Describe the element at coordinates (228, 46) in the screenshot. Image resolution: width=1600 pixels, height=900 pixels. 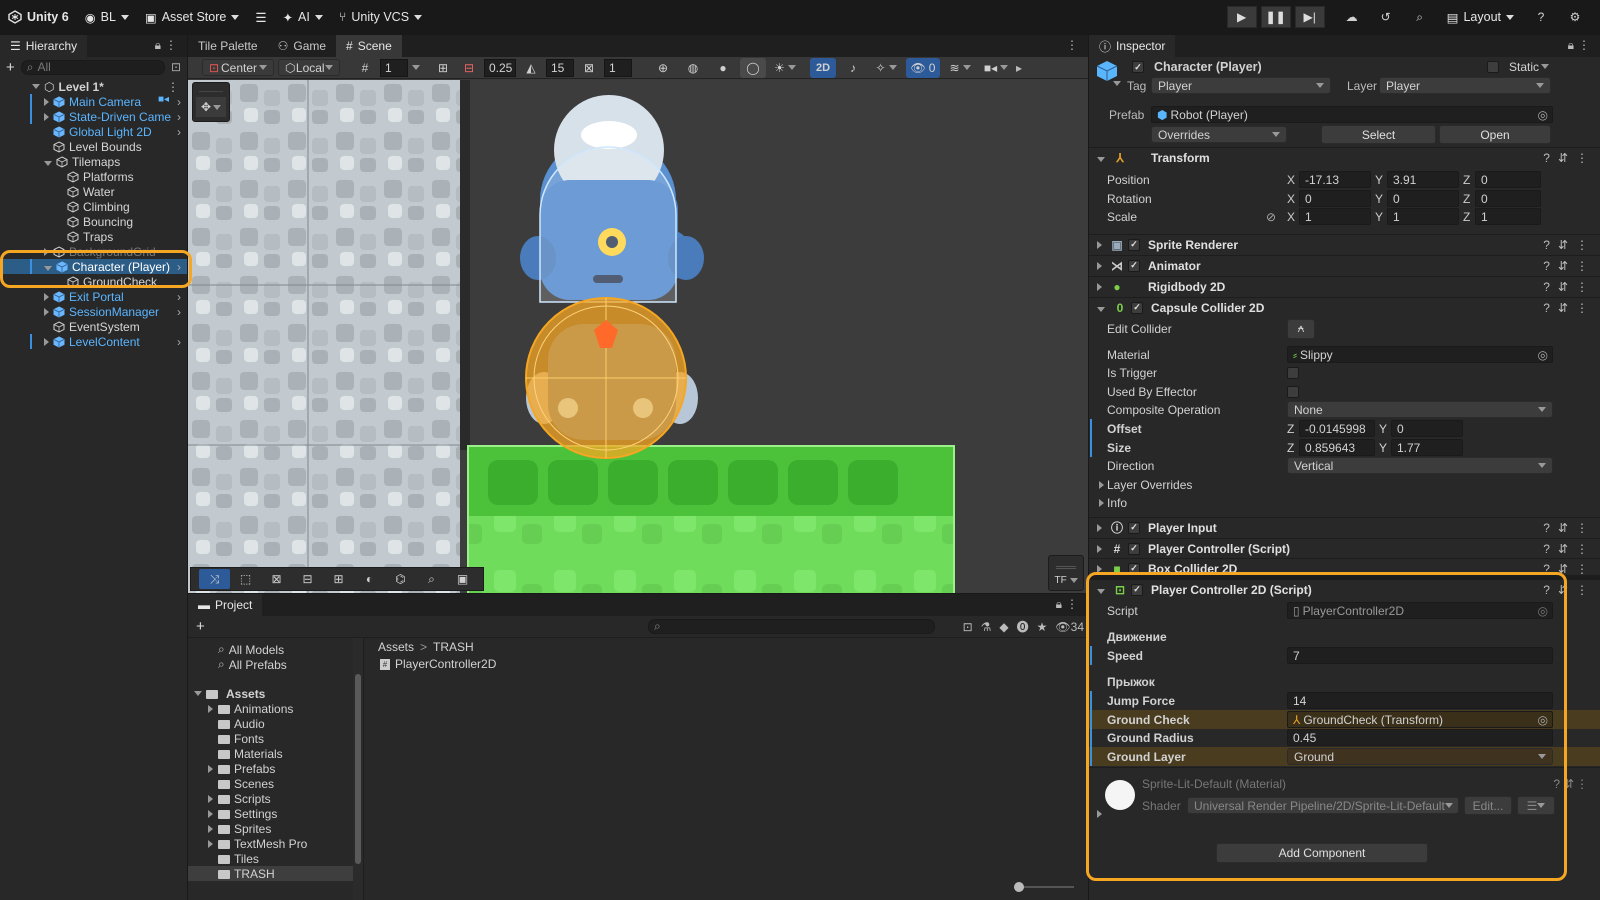
I see `tab-tile-palette: Tile Palette` at that location.